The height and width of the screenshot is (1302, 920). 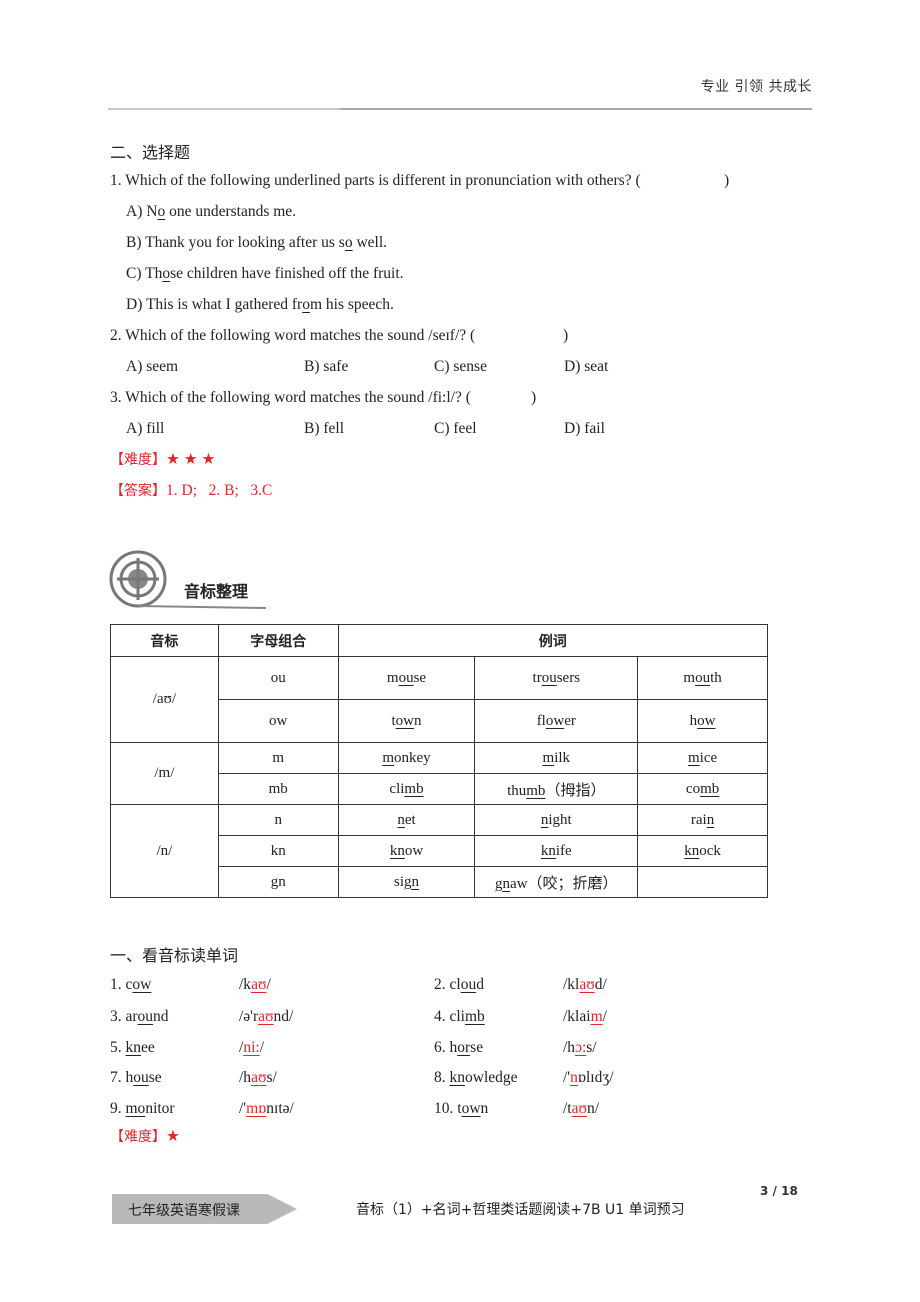 I want to click on phonetics-section-title: 音标整理, so click(x=216, y=591).